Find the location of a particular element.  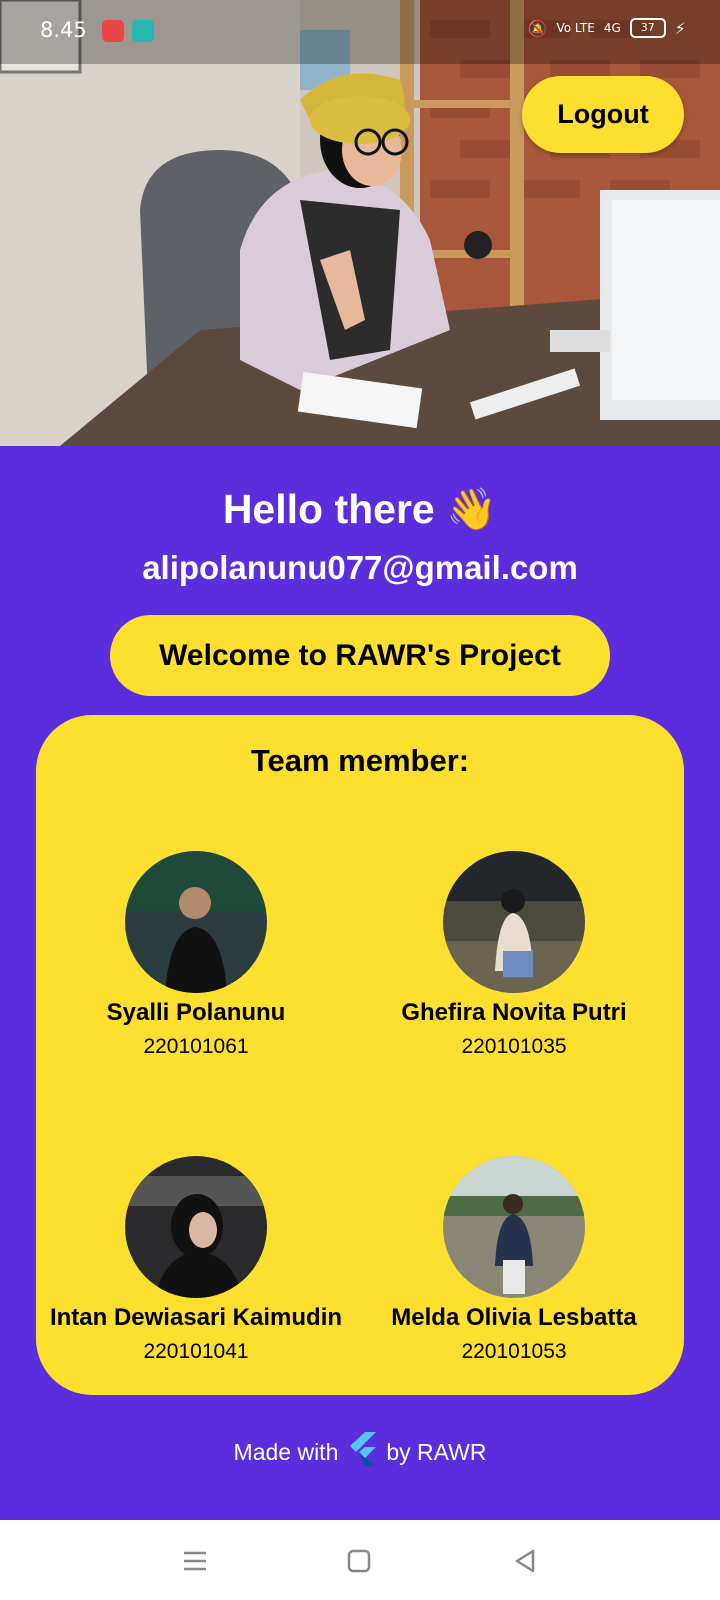

recorder-notification-icon is located at coordinates (113, 31).